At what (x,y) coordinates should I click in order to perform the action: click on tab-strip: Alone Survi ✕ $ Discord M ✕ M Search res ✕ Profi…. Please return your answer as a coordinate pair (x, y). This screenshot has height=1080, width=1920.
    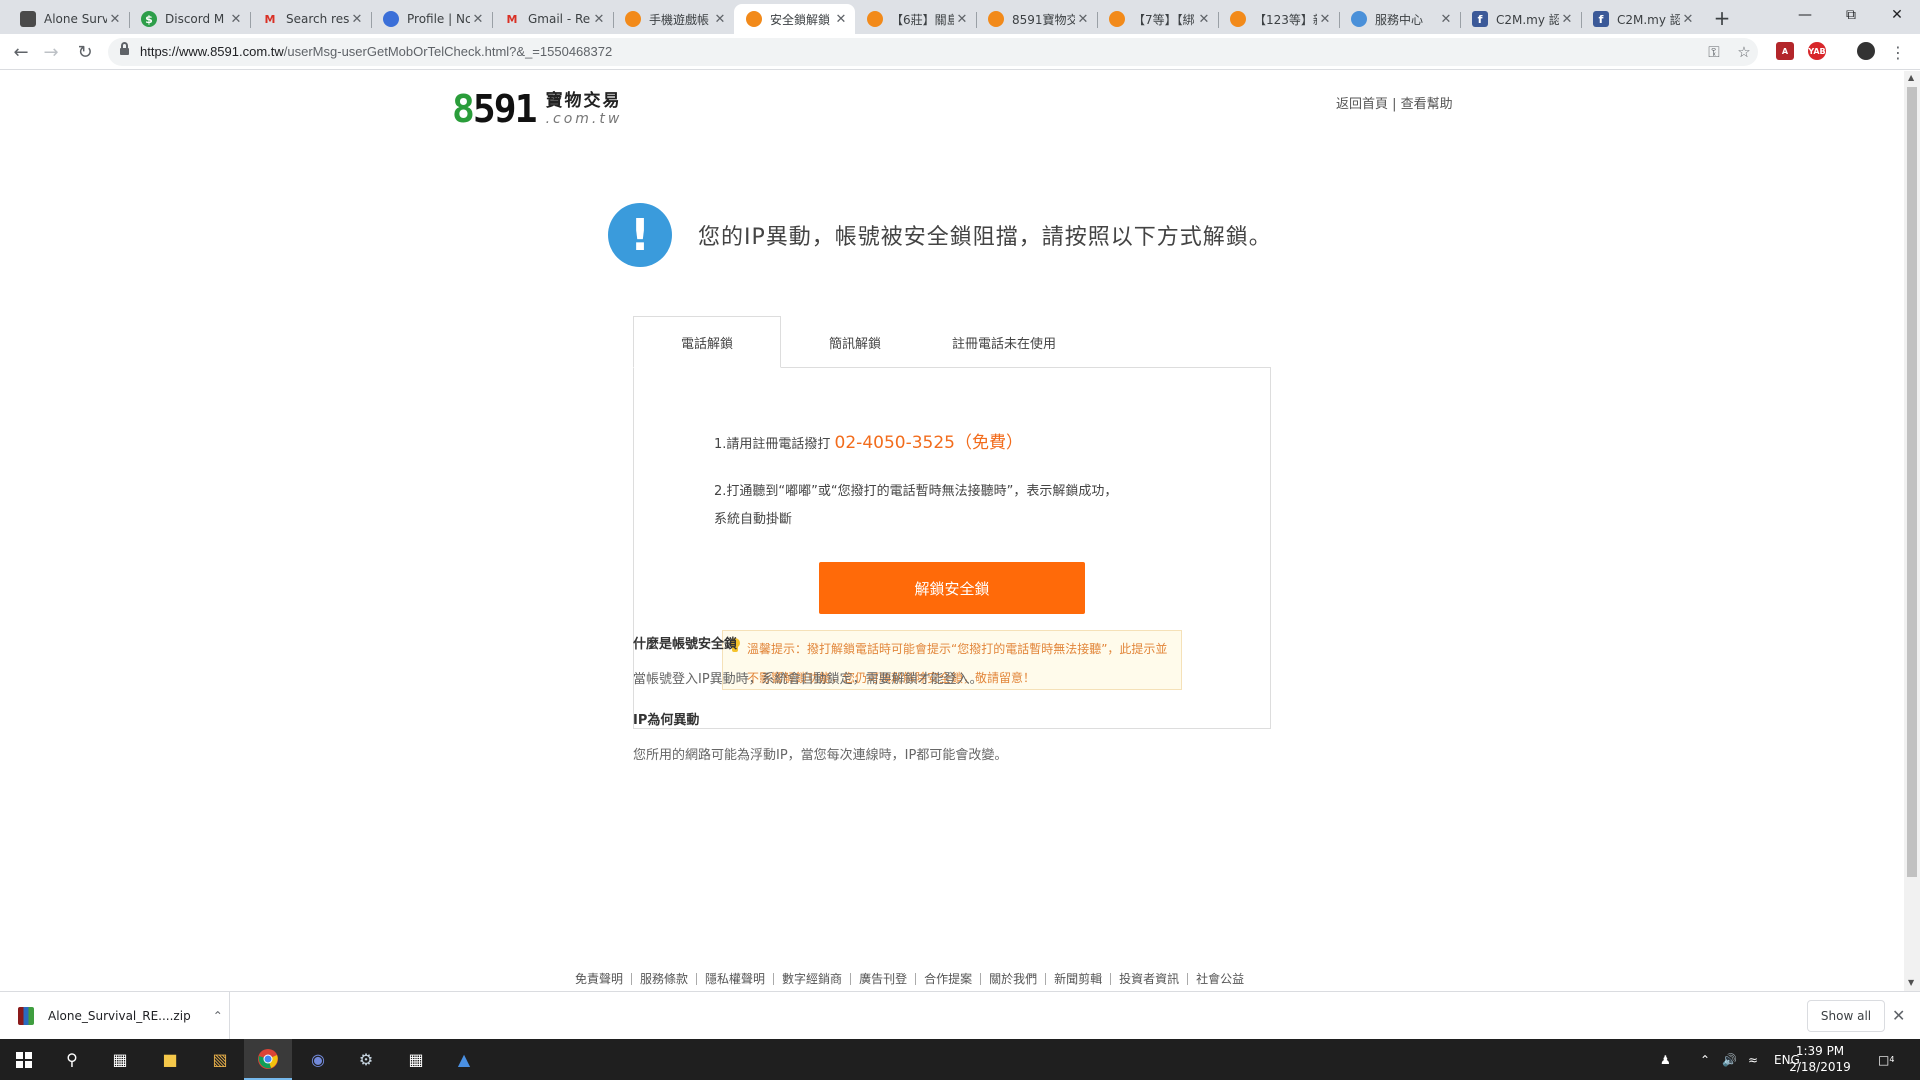
    Looking at the image, I should click on (960, 17).